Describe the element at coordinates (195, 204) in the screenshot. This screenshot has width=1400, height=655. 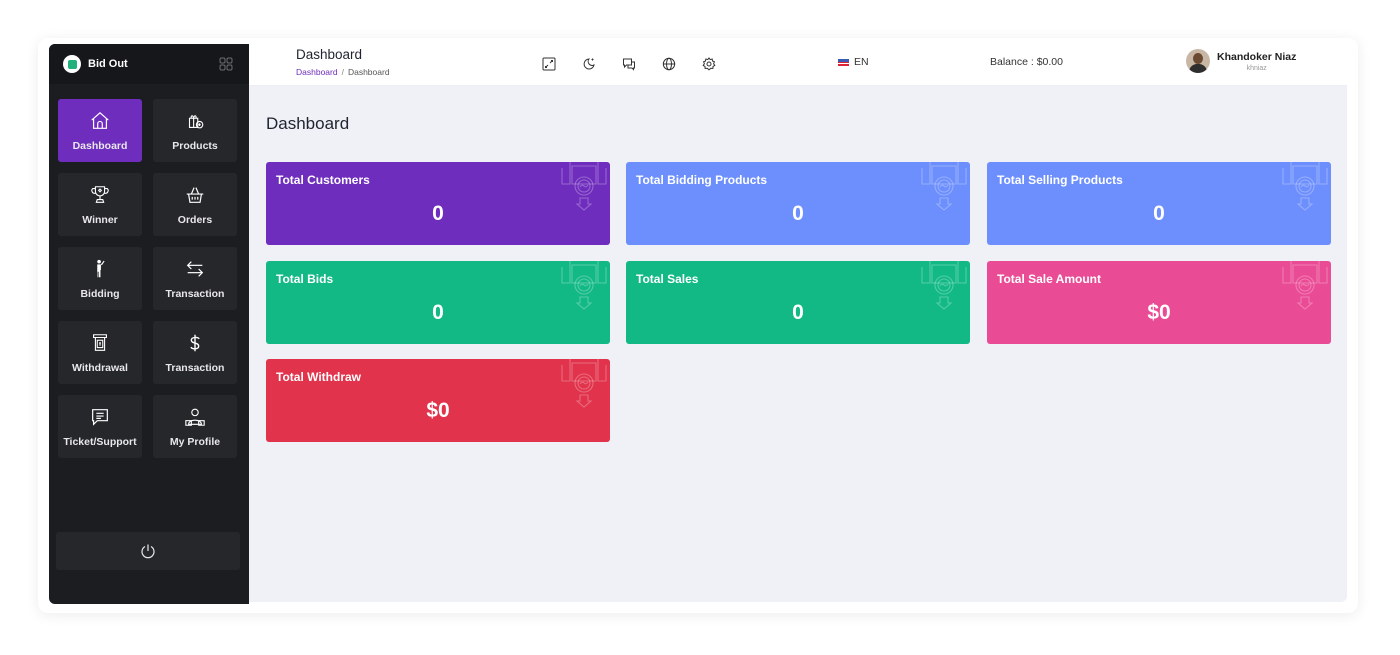
I see `sidebar-item-orders: Orders` at that location.